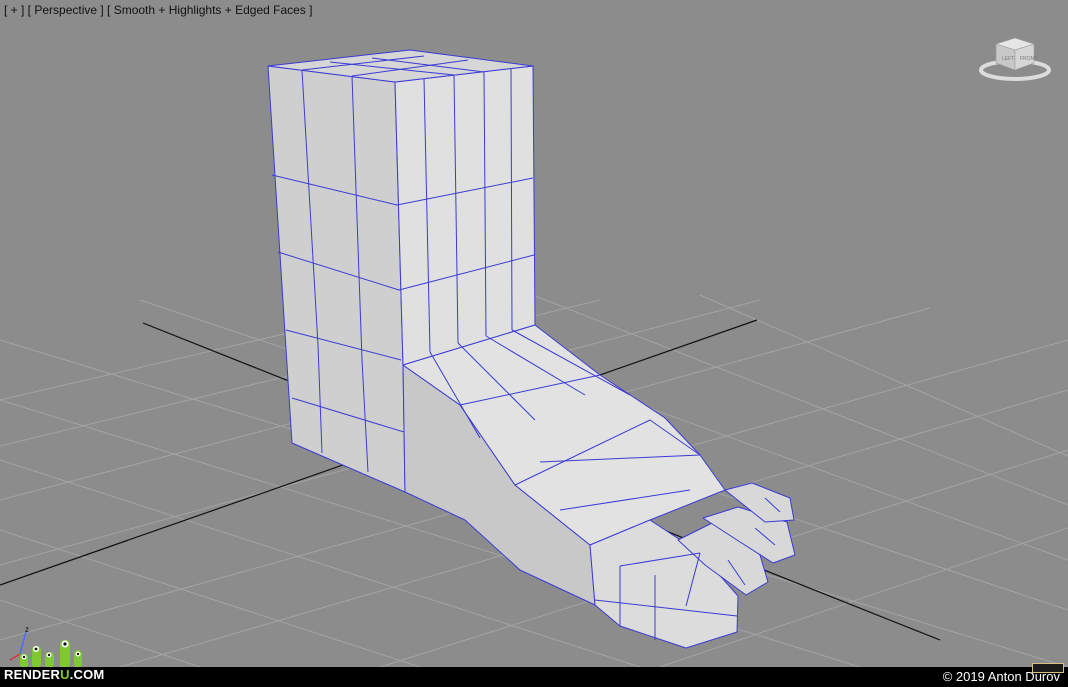  I want to click on bottom-bar, so click(534, 677).